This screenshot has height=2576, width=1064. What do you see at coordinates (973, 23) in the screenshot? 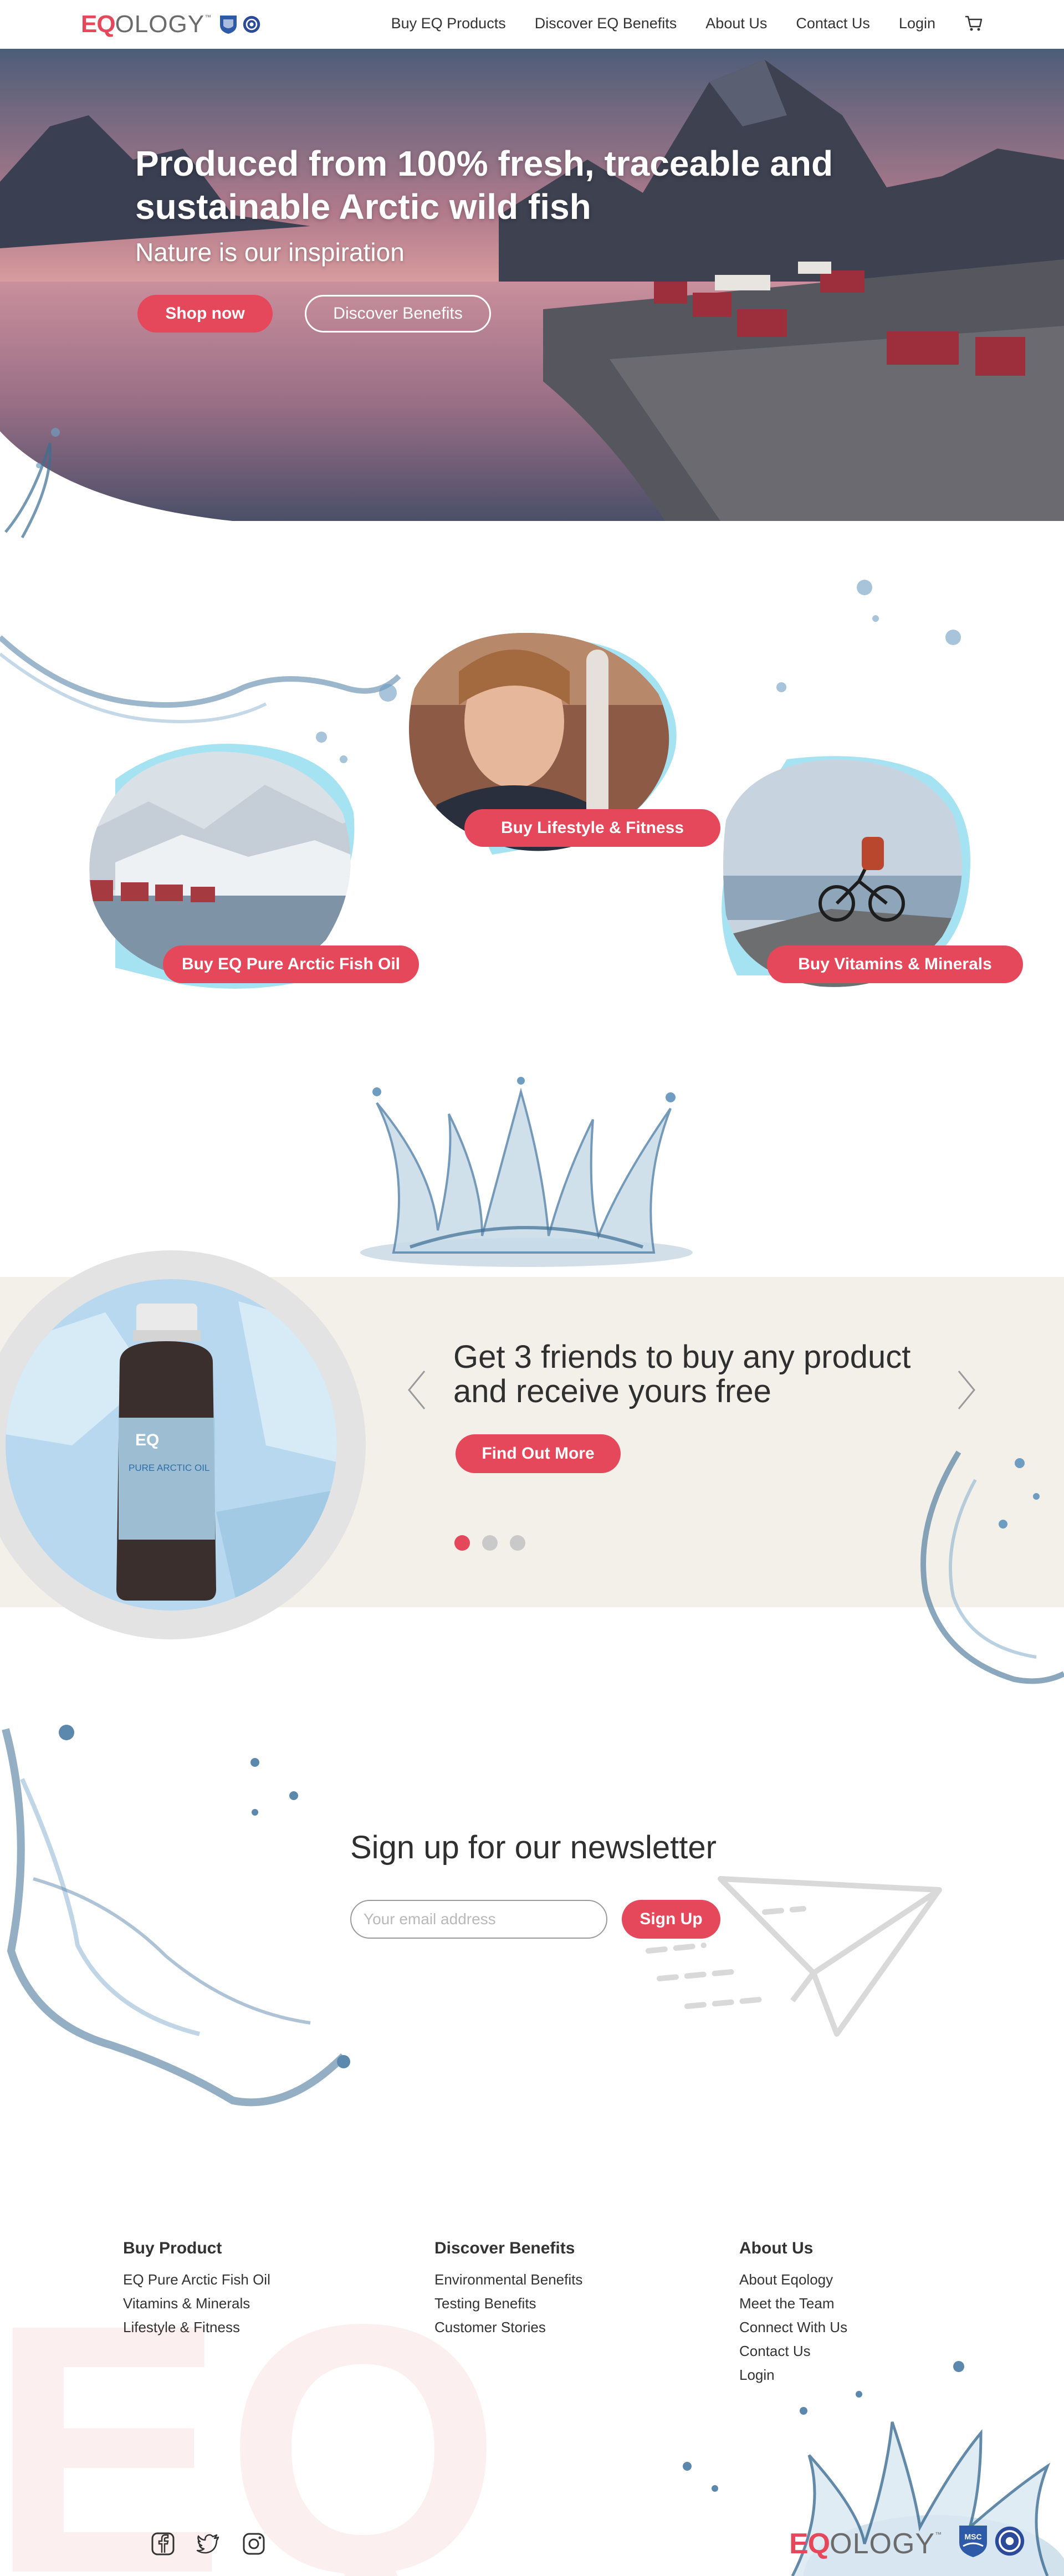
I see `cart-icon` at bounding box center [973, 23].